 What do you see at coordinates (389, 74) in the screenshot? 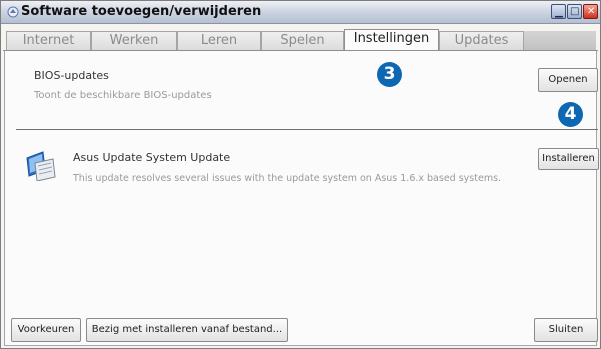
I see `callout-marker-3: 3` at bounding box center [389, 74].